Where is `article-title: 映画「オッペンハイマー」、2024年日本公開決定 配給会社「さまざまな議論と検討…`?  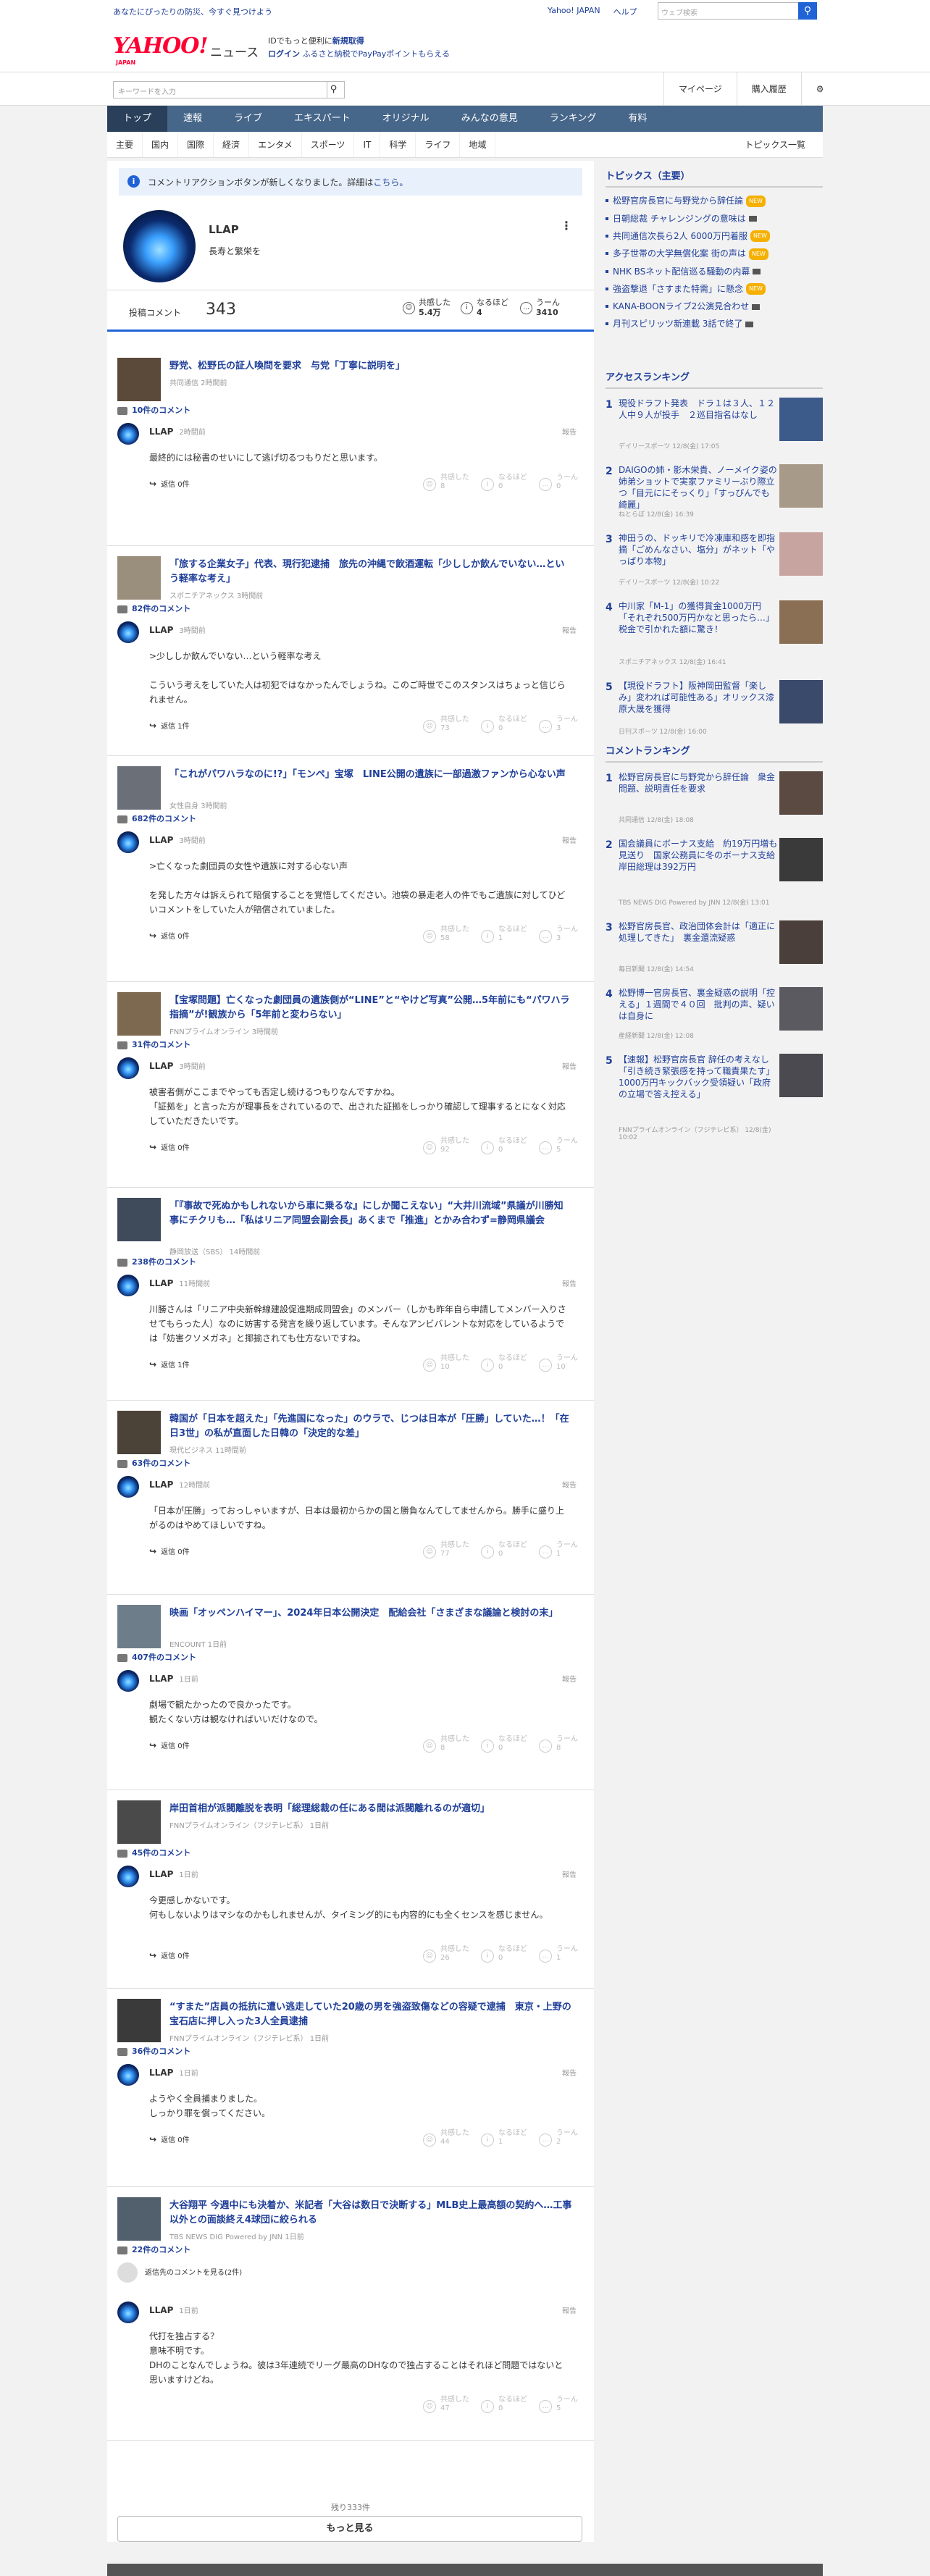
article-title: 映画「オッペンハイマー」、2024年日本公開決定 配給会社「さまざまな議論と検討… is located at coordinates (370, 1613).